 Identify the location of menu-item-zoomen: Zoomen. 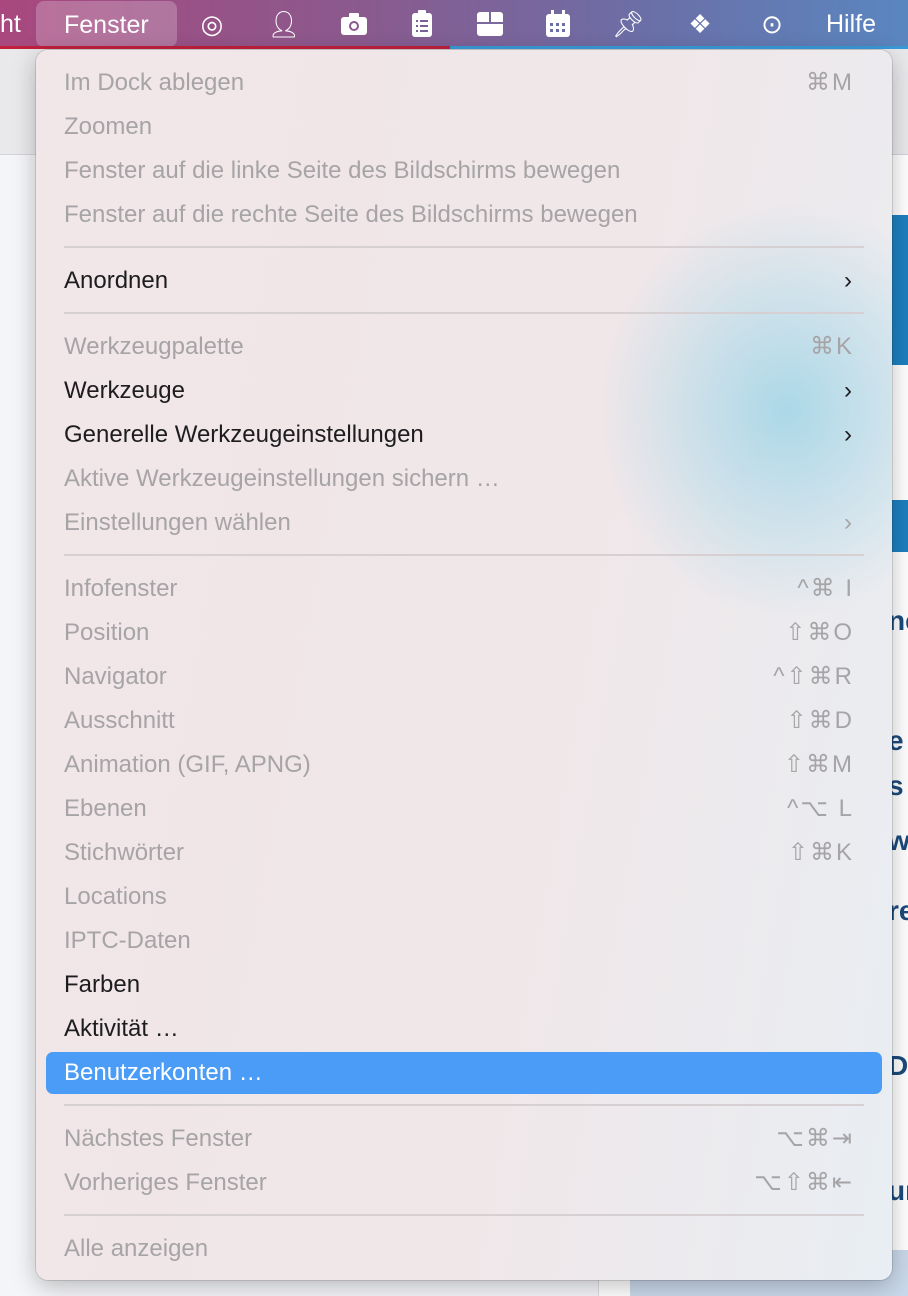
(464, 127).